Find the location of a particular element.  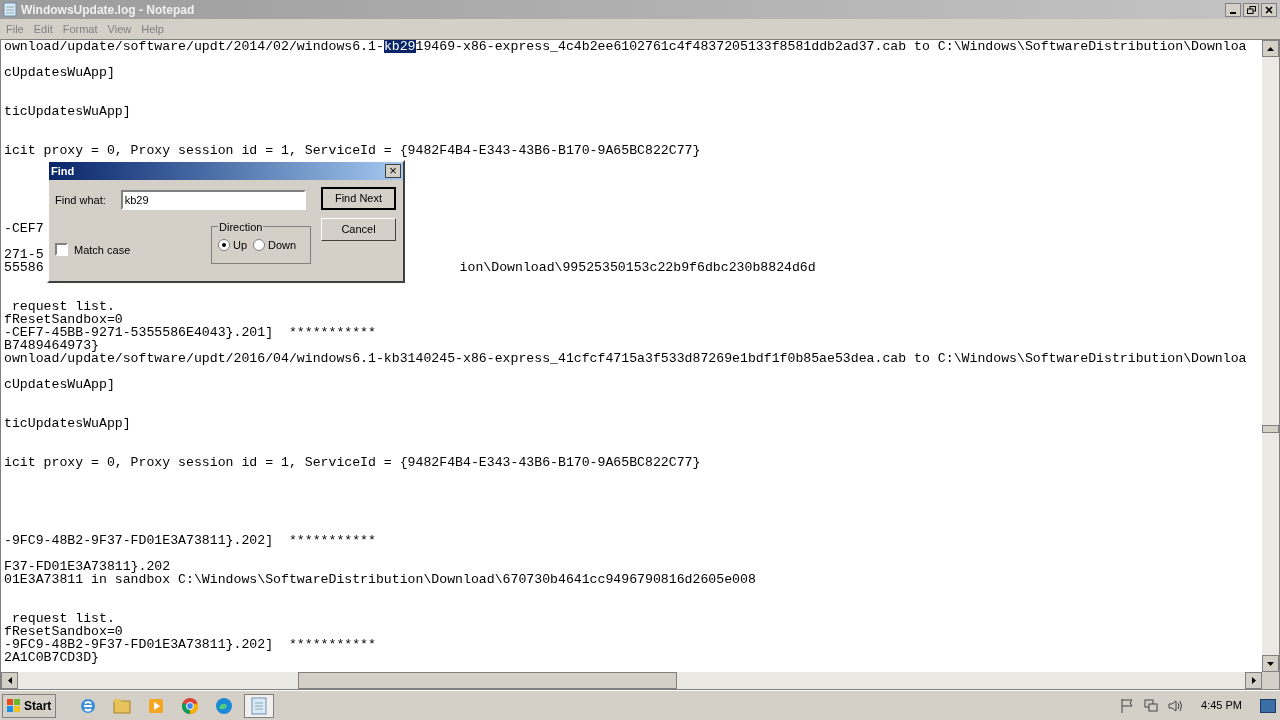

minimize-icon is located at coordinates (1233, 12).